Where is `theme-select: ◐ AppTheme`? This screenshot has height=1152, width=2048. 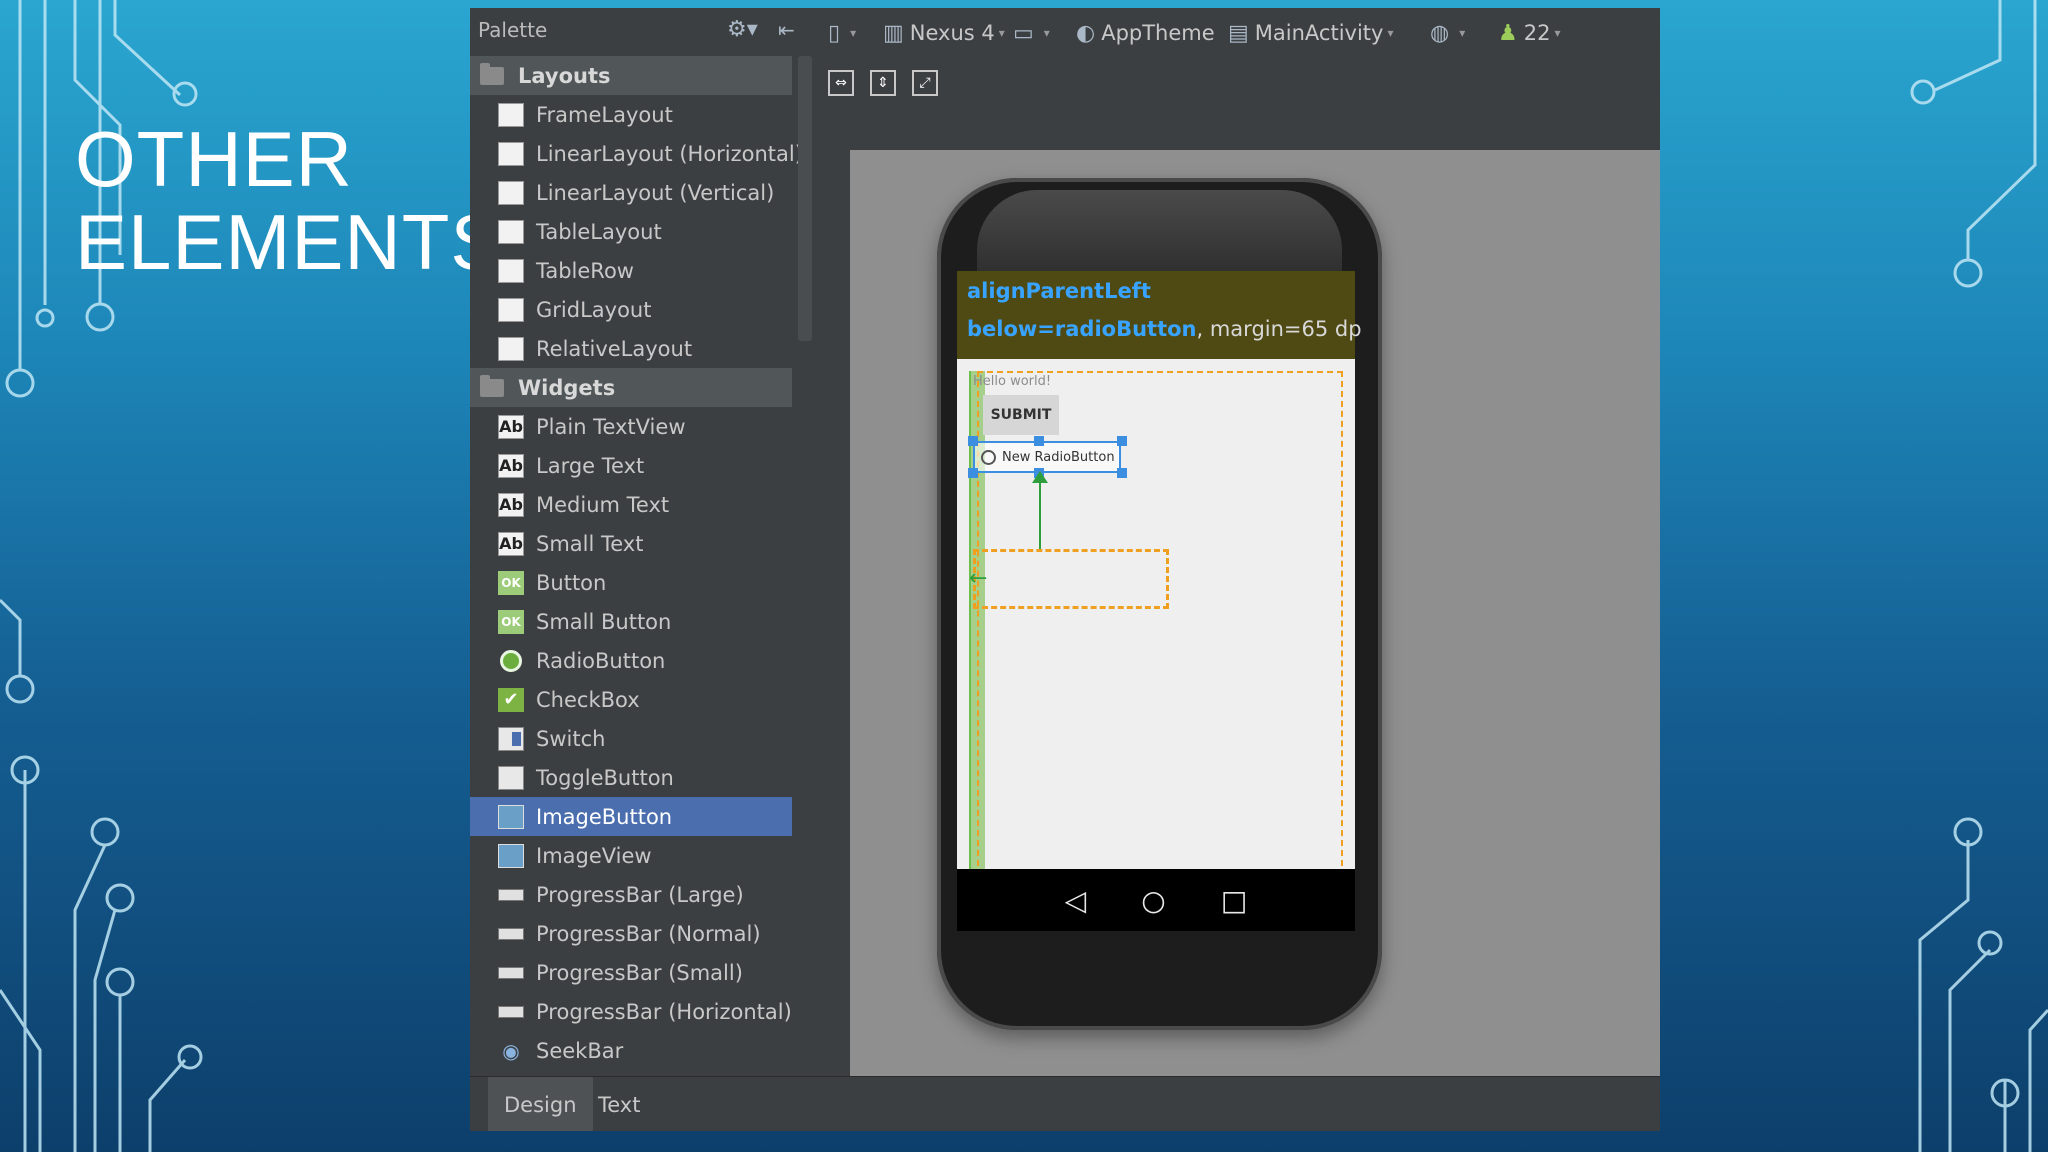
theme-select: ◐ AppTheme is located at coordinates (1145, 33).